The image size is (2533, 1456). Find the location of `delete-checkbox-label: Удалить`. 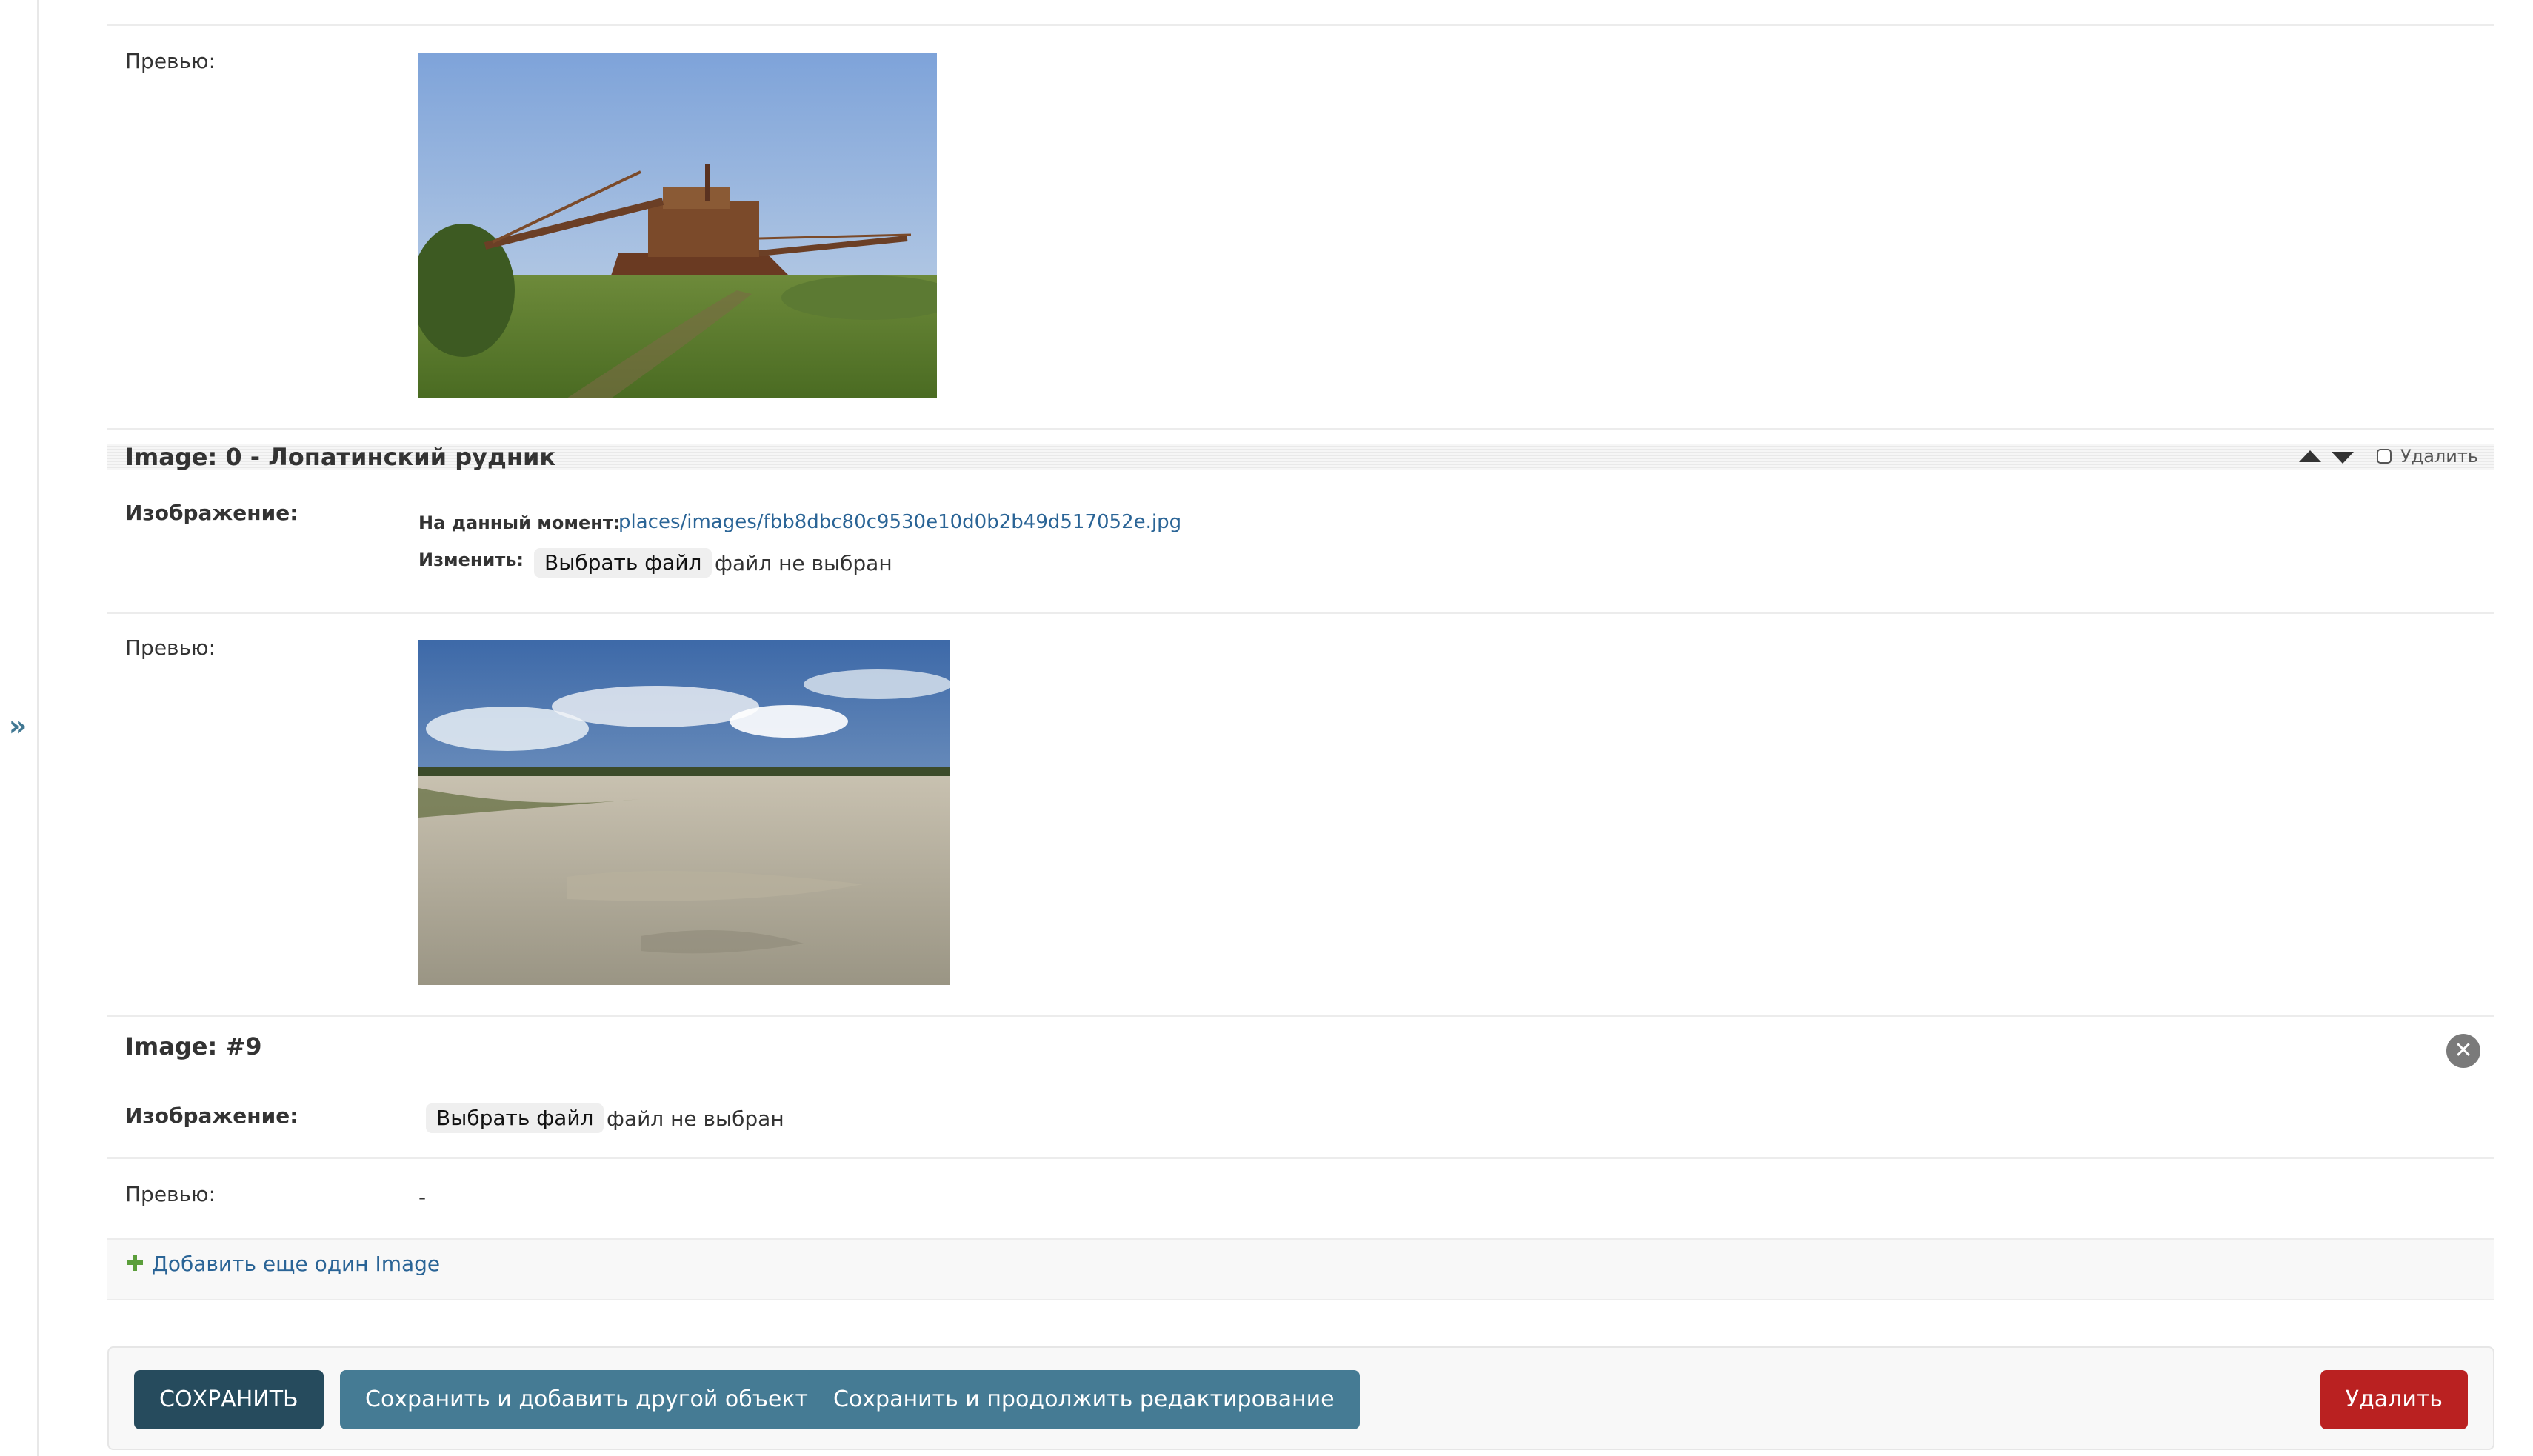

delete-checkbox-label: Удалить is located at coordinates (2439, 457).